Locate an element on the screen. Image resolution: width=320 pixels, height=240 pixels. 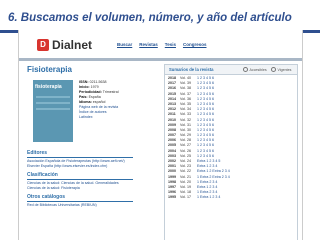
section-editores-title: Editores is located at coordinates (37, 153).